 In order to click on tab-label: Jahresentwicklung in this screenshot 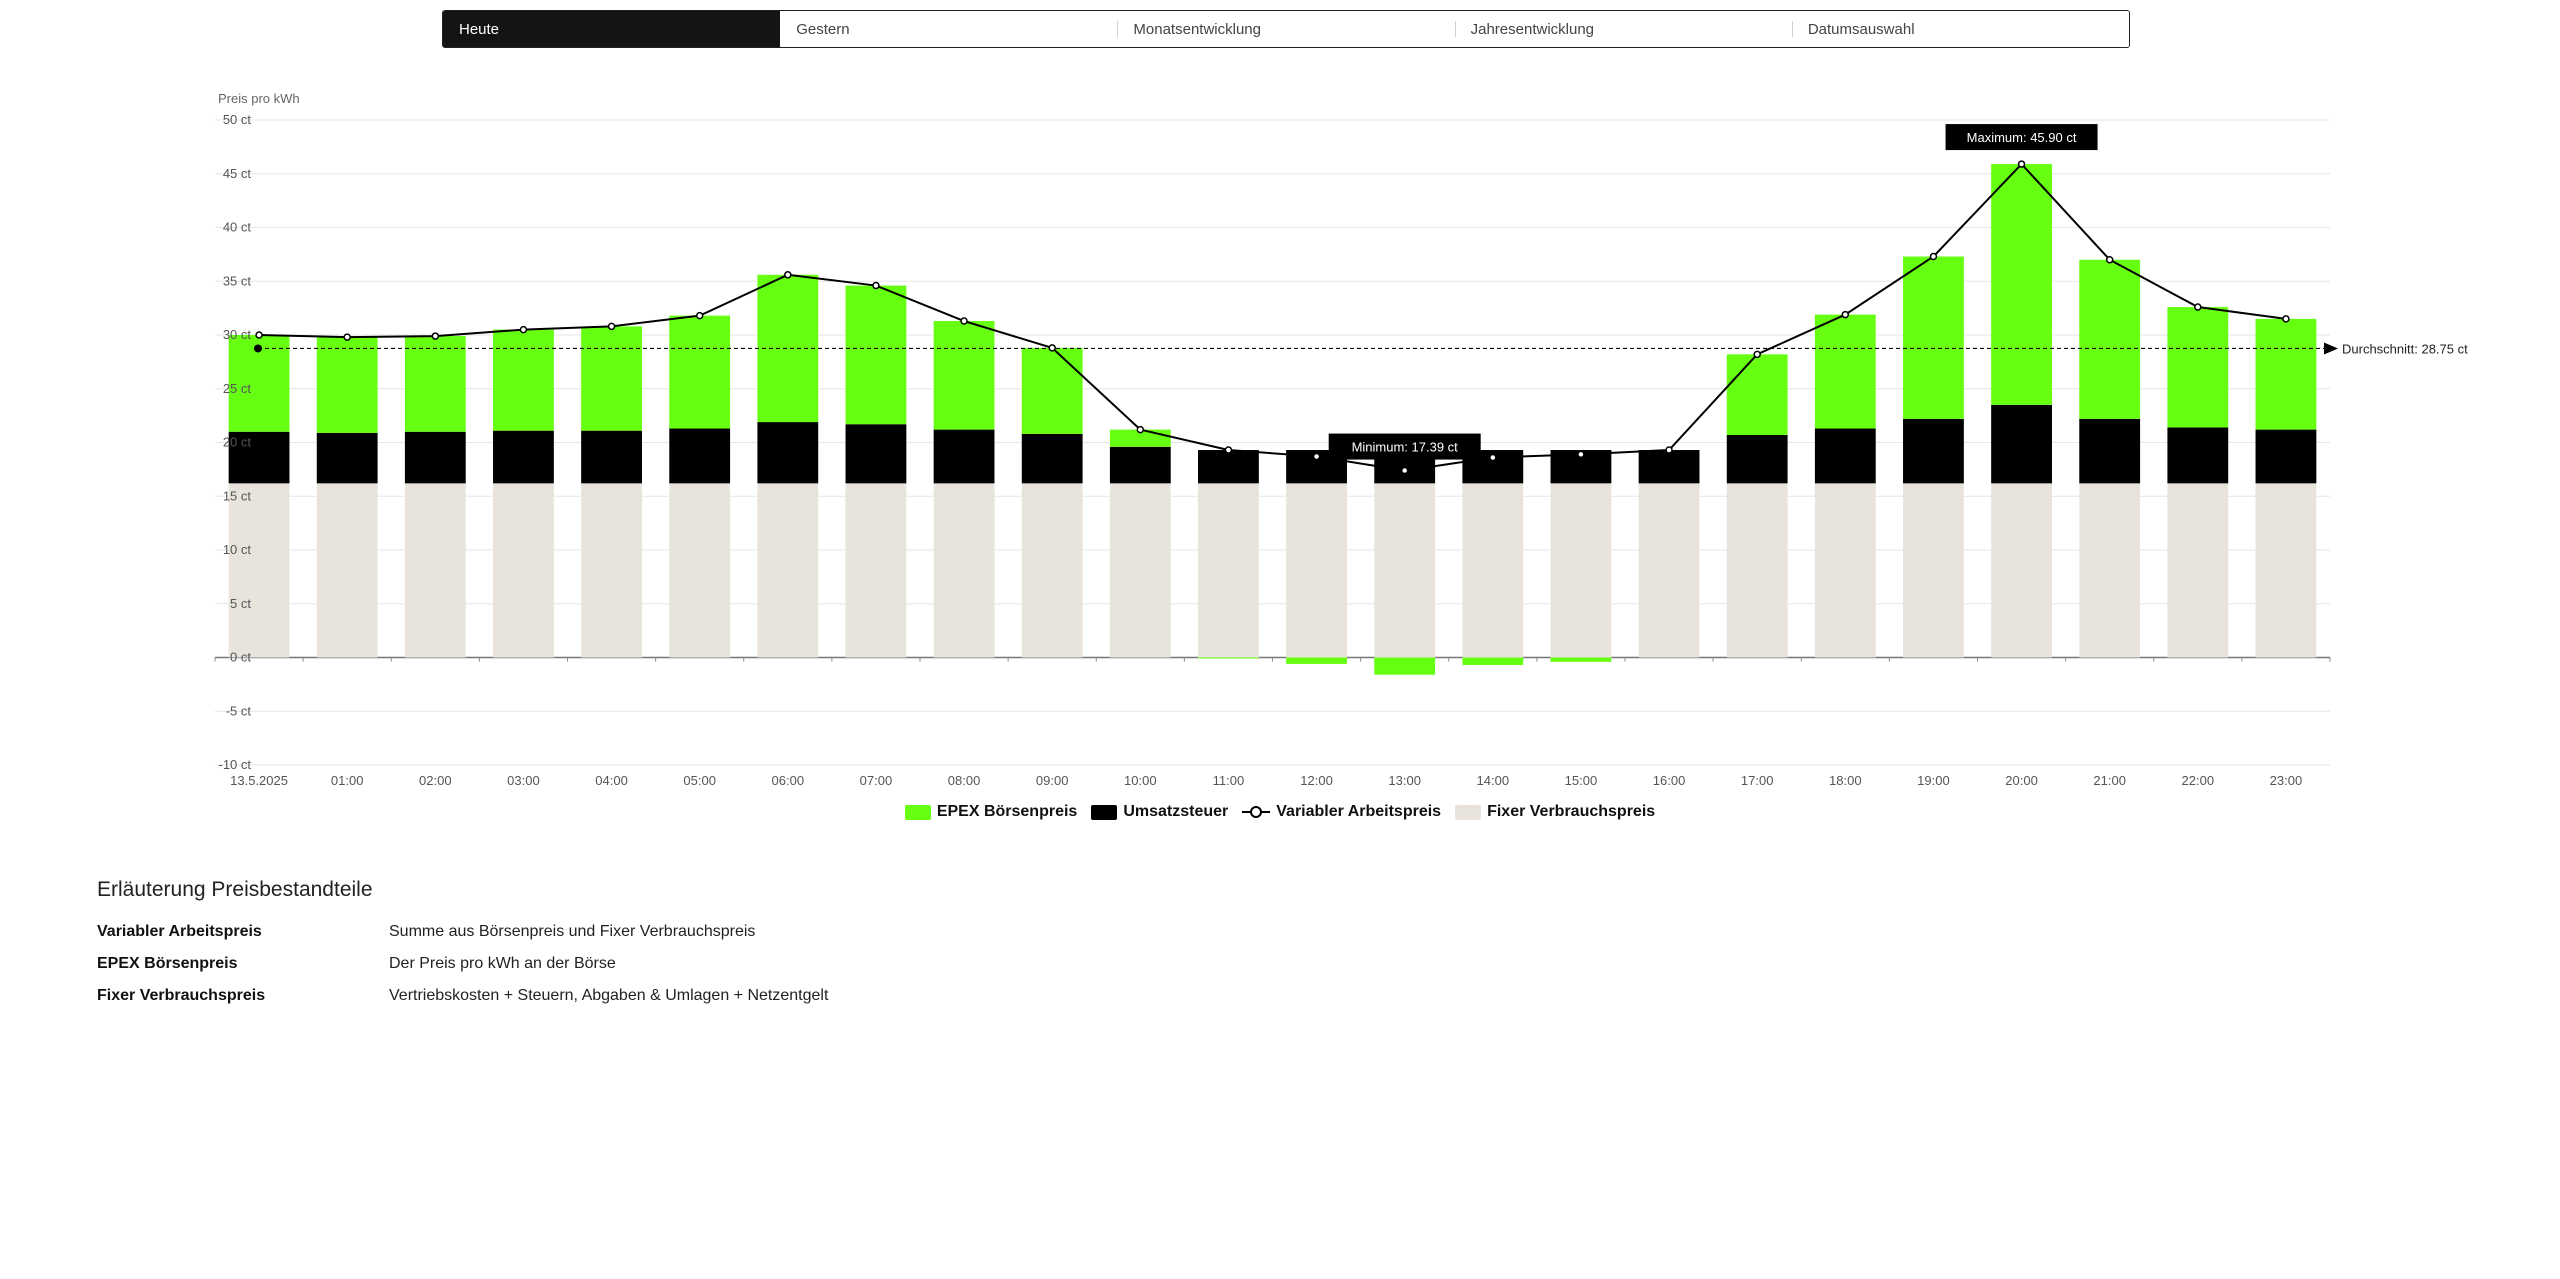, I will do `click(1532, 29)`.